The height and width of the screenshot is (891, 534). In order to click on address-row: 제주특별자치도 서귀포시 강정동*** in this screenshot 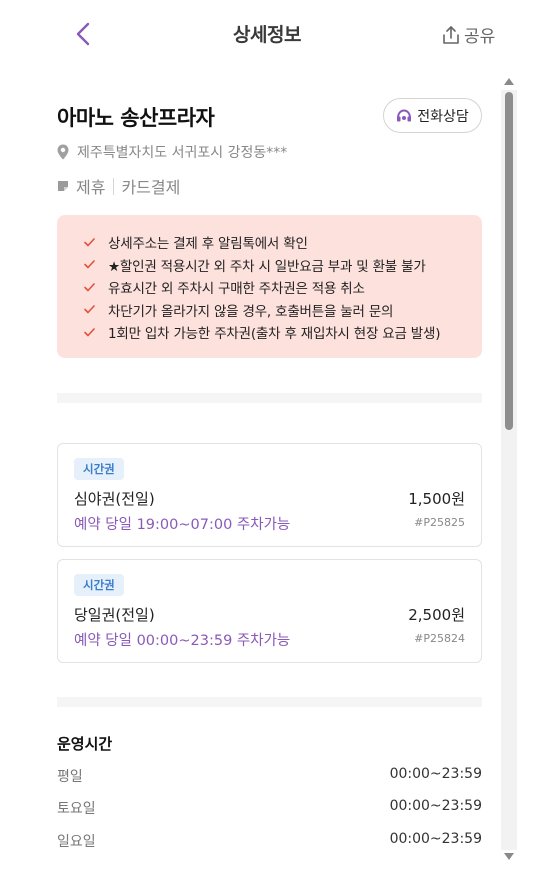, I will do `click(172, 152)`.